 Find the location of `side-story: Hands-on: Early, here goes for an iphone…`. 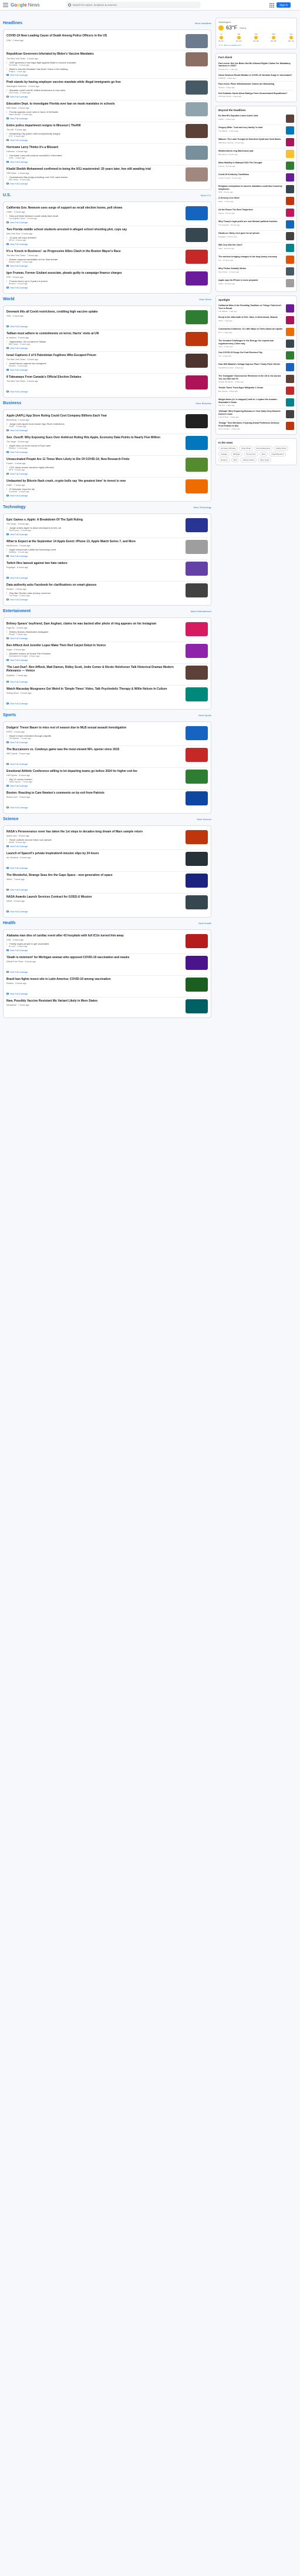

side-story: Hands-on: Early, here goes for an iphone… is located at coordinates (256, 237).